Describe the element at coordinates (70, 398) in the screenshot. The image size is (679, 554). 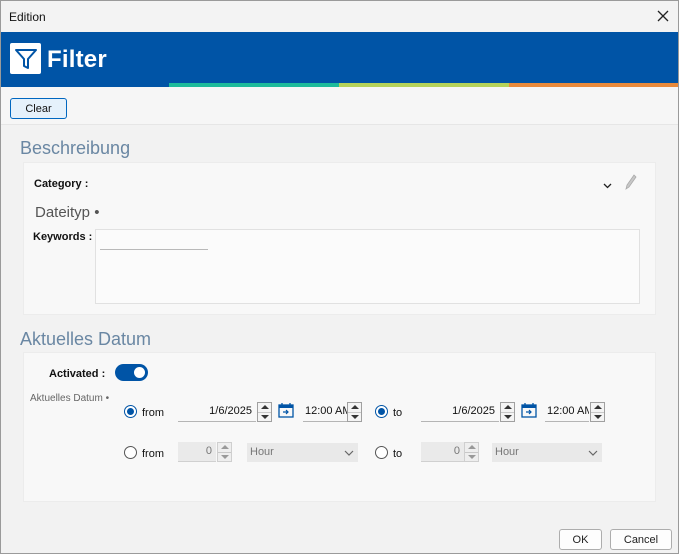
I see `date-field-label: Aktuelles Datum •` at that location.